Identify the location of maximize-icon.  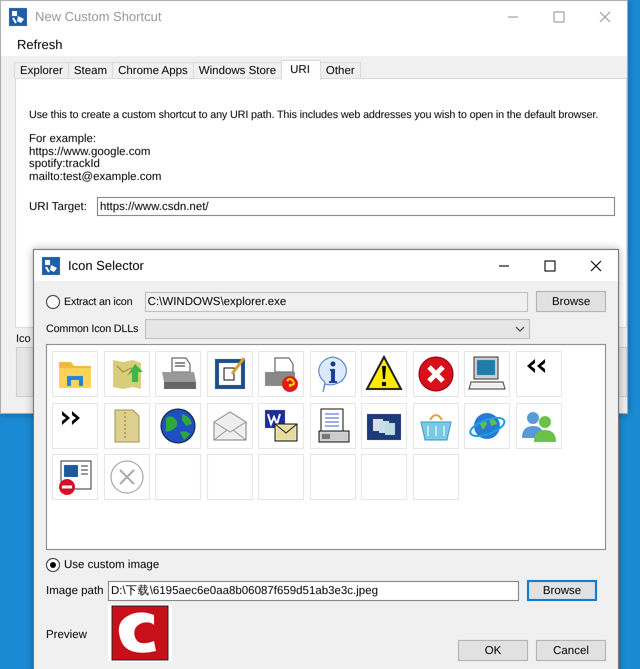
(550, 266).